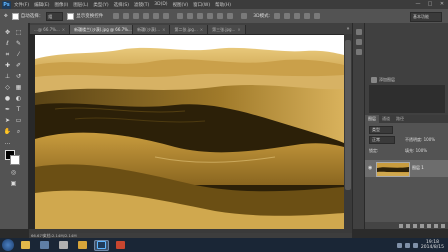 This screenshot has height=252, width=448. I want to click on 3d-scale-icon, so click(317, 16).